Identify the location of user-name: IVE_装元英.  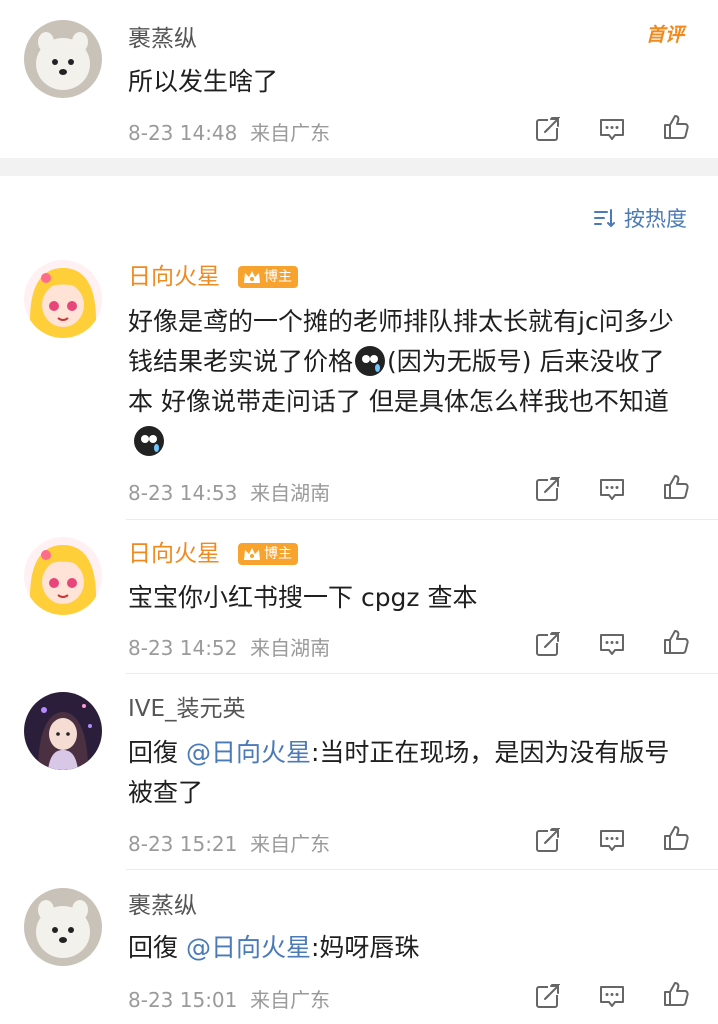
(187, 709).